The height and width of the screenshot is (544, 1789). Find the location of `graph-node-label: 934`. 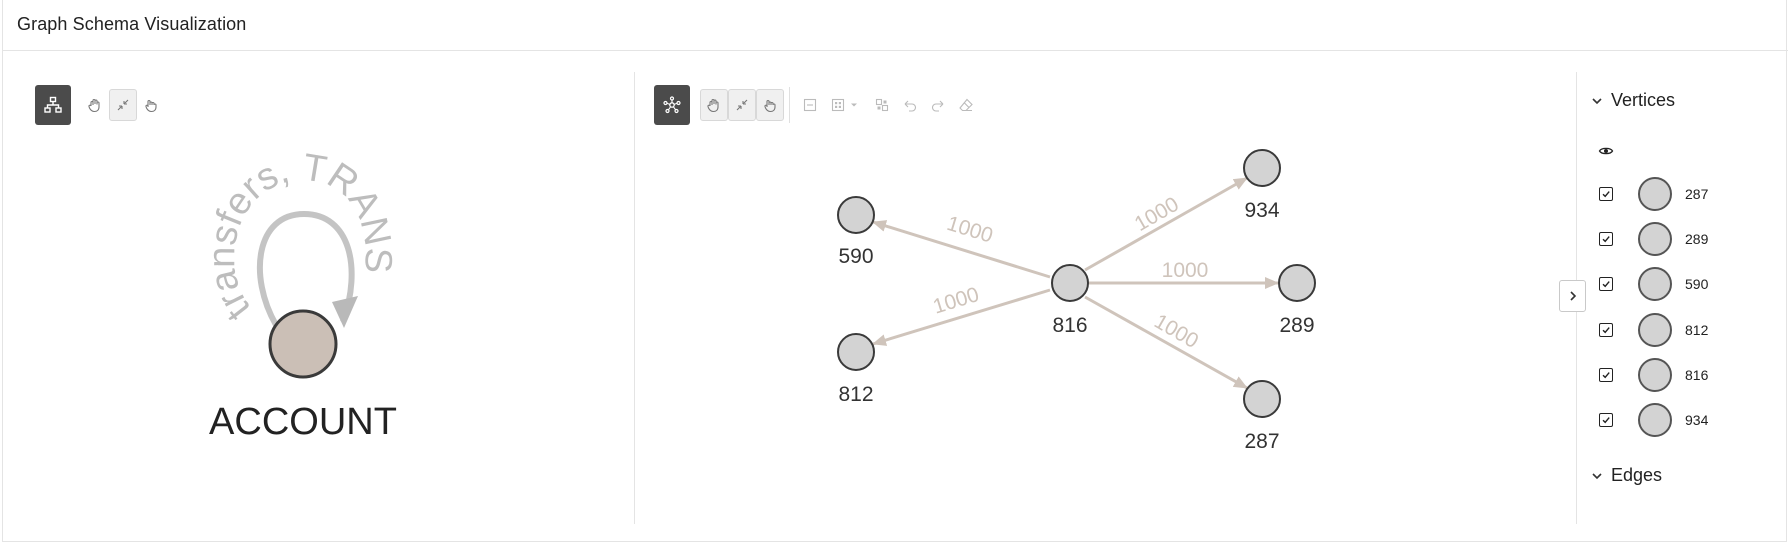

graph-node-label: 934 is located at coordinates (1261, 210).